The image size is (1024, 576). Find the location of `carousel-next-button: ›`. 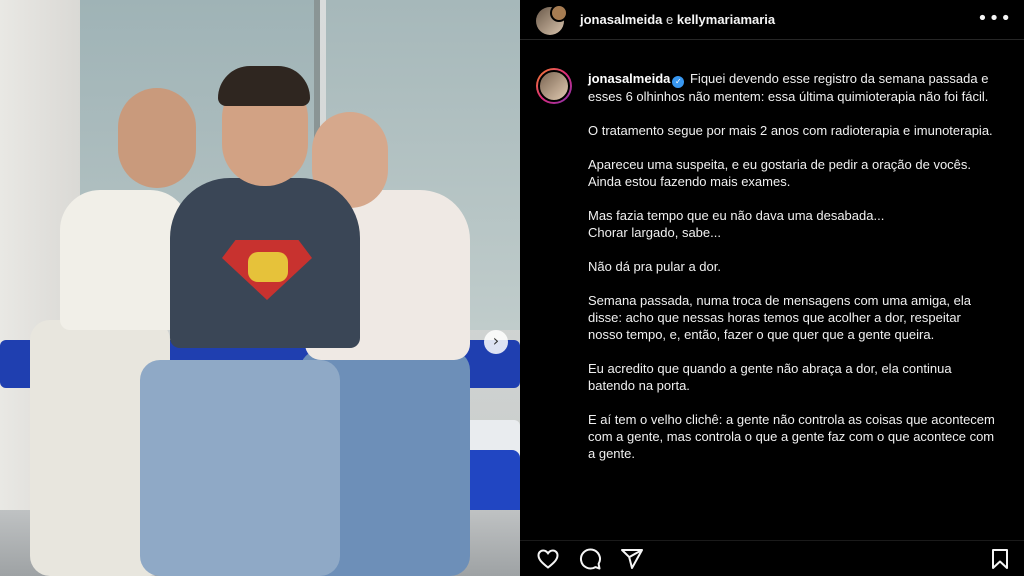

carousel-next-button: › is located at coordinates (496, 342).